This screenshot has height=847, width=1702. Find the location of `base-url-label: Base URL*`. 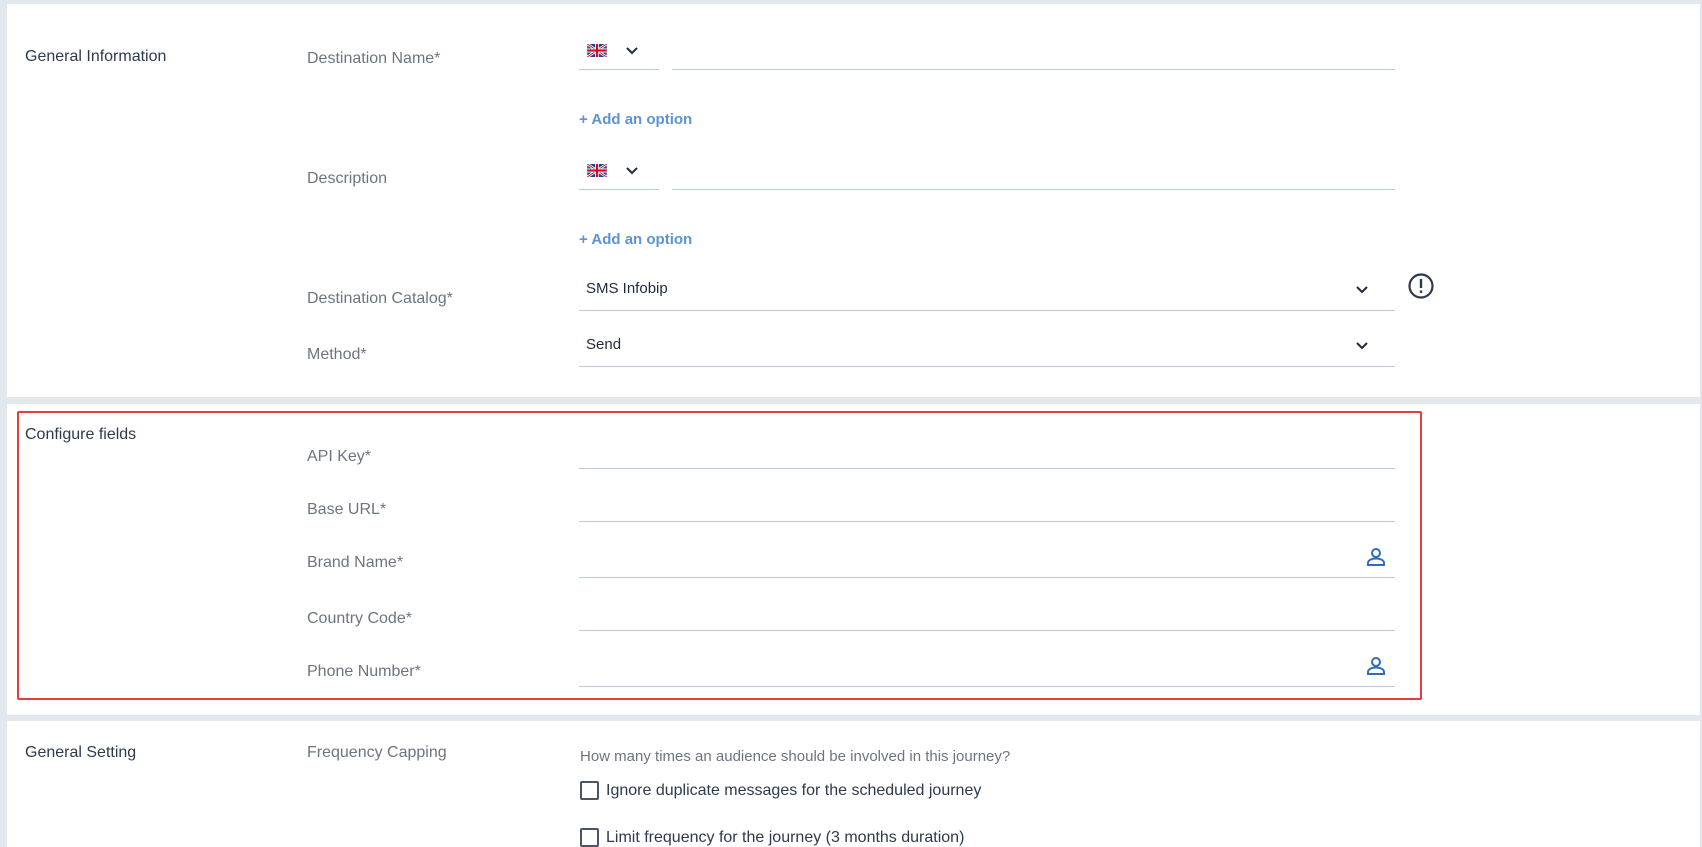

base-url-label: Base URL* is located at coordinates (347, 509).